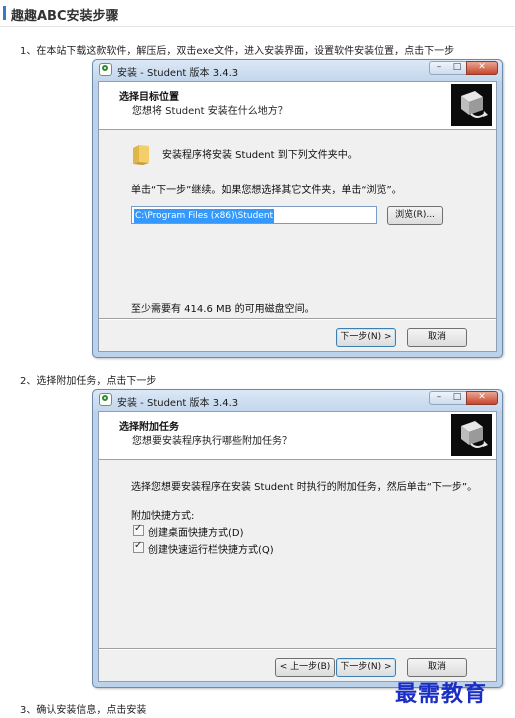  Describe the element at coordinates (257, 13) in the screenshot. I see `article-header: 趣趣ABC安装步骤` at that location.